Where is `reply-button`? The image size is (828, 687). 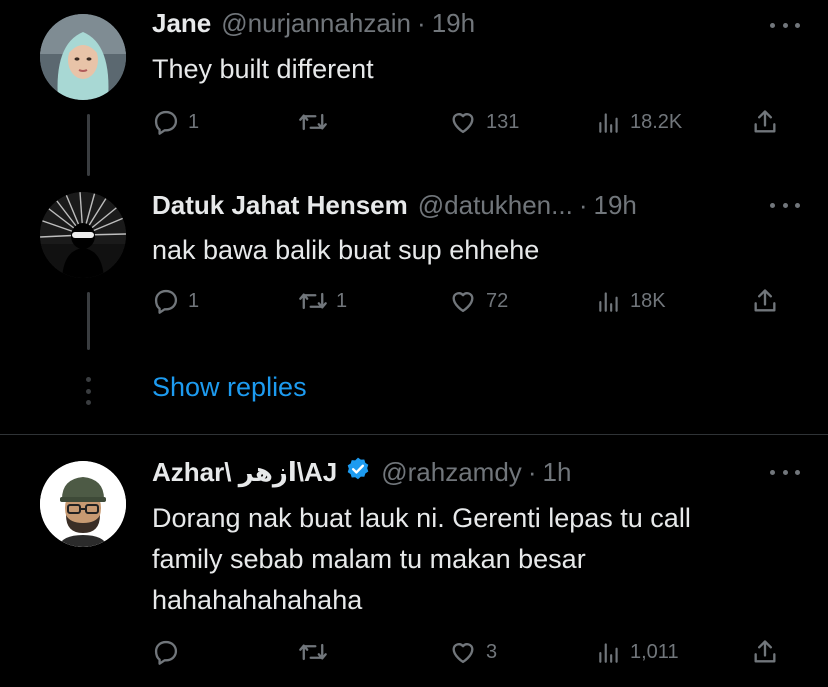 reply-button is located at coordinates (170, 652).